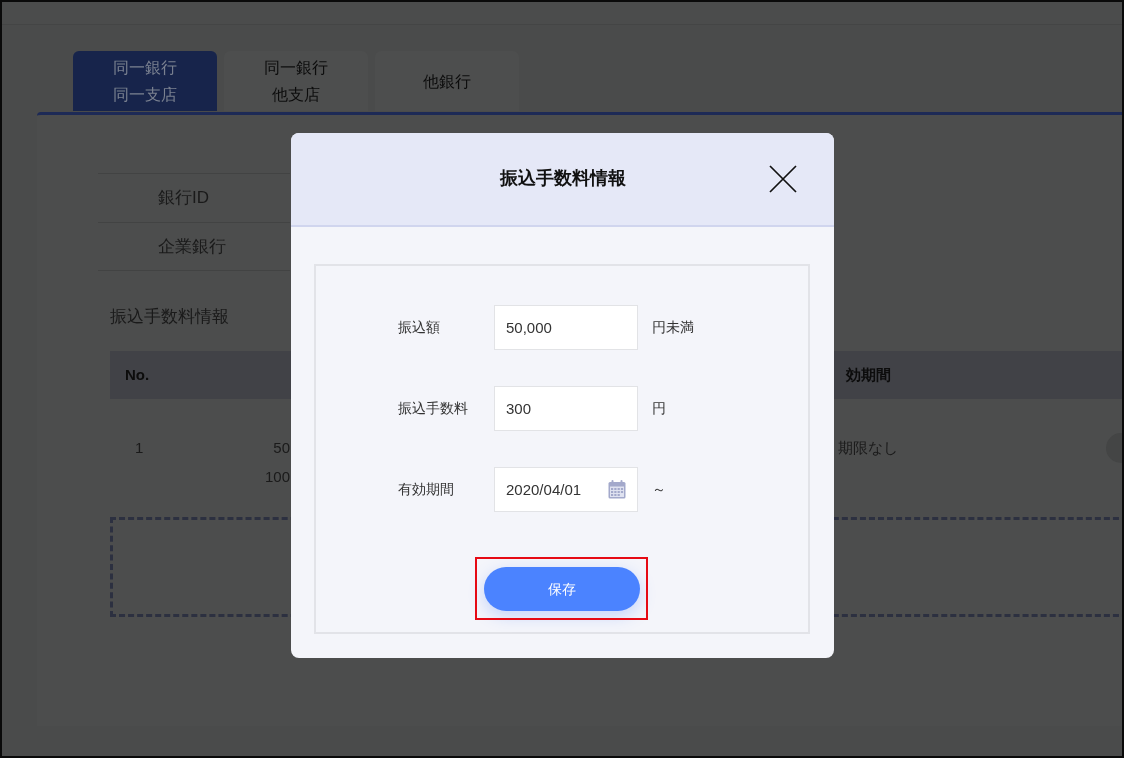 Image resolution: width=1124 pixels, height=758 pixels. What do you see at coordinates (137, 374) in the screenshot?
I see `column-header: No.` at bounding box center [137, 374].